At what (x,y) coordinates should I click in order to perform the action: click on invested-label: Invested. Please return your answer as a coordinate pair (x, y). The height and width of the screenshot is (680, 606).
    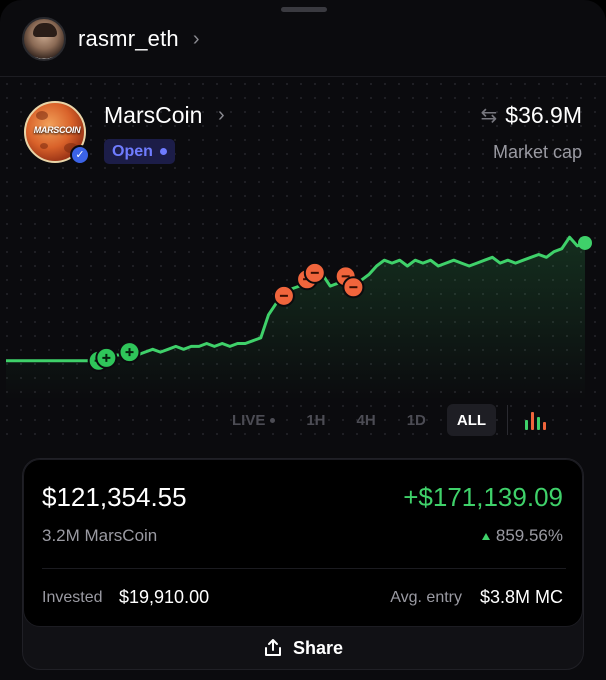
    Looking at the image, I should click on (72, 597).